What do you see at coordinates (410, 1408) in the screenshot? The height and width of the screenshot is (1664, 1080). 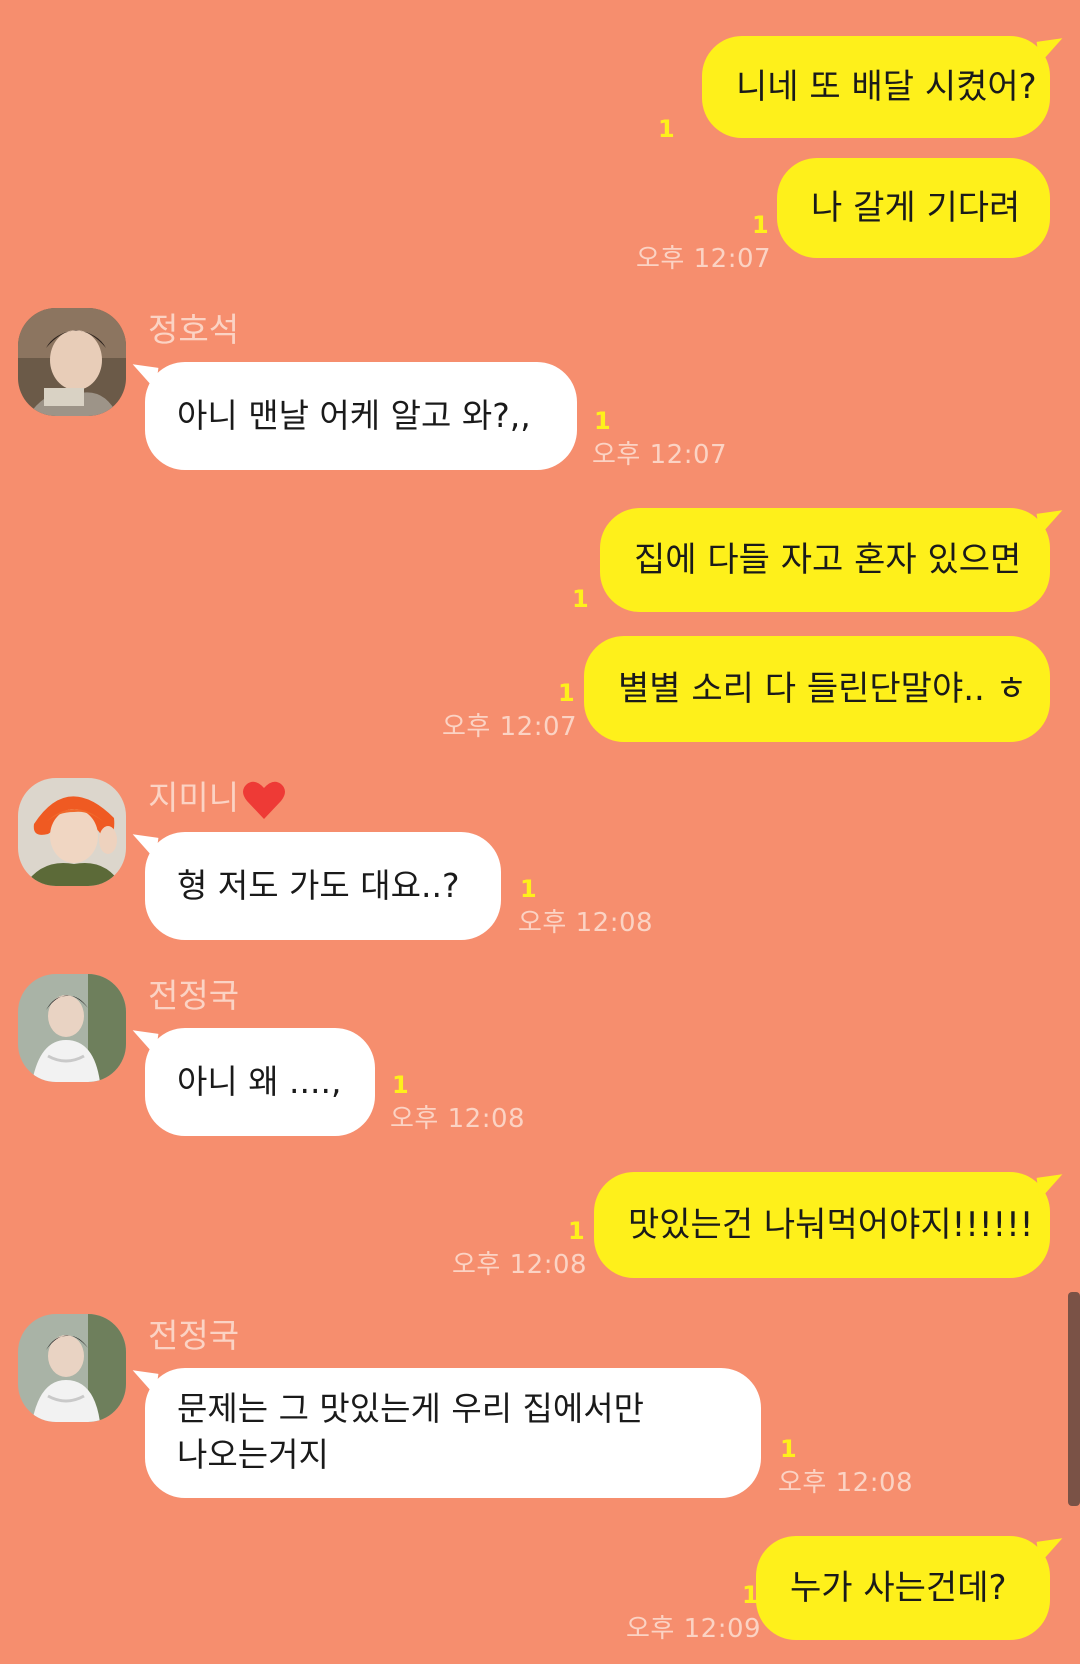 I see `message-text-line: 문제는 그 맛있는게 우리 집에서만` at bounding box center [410, 1408].